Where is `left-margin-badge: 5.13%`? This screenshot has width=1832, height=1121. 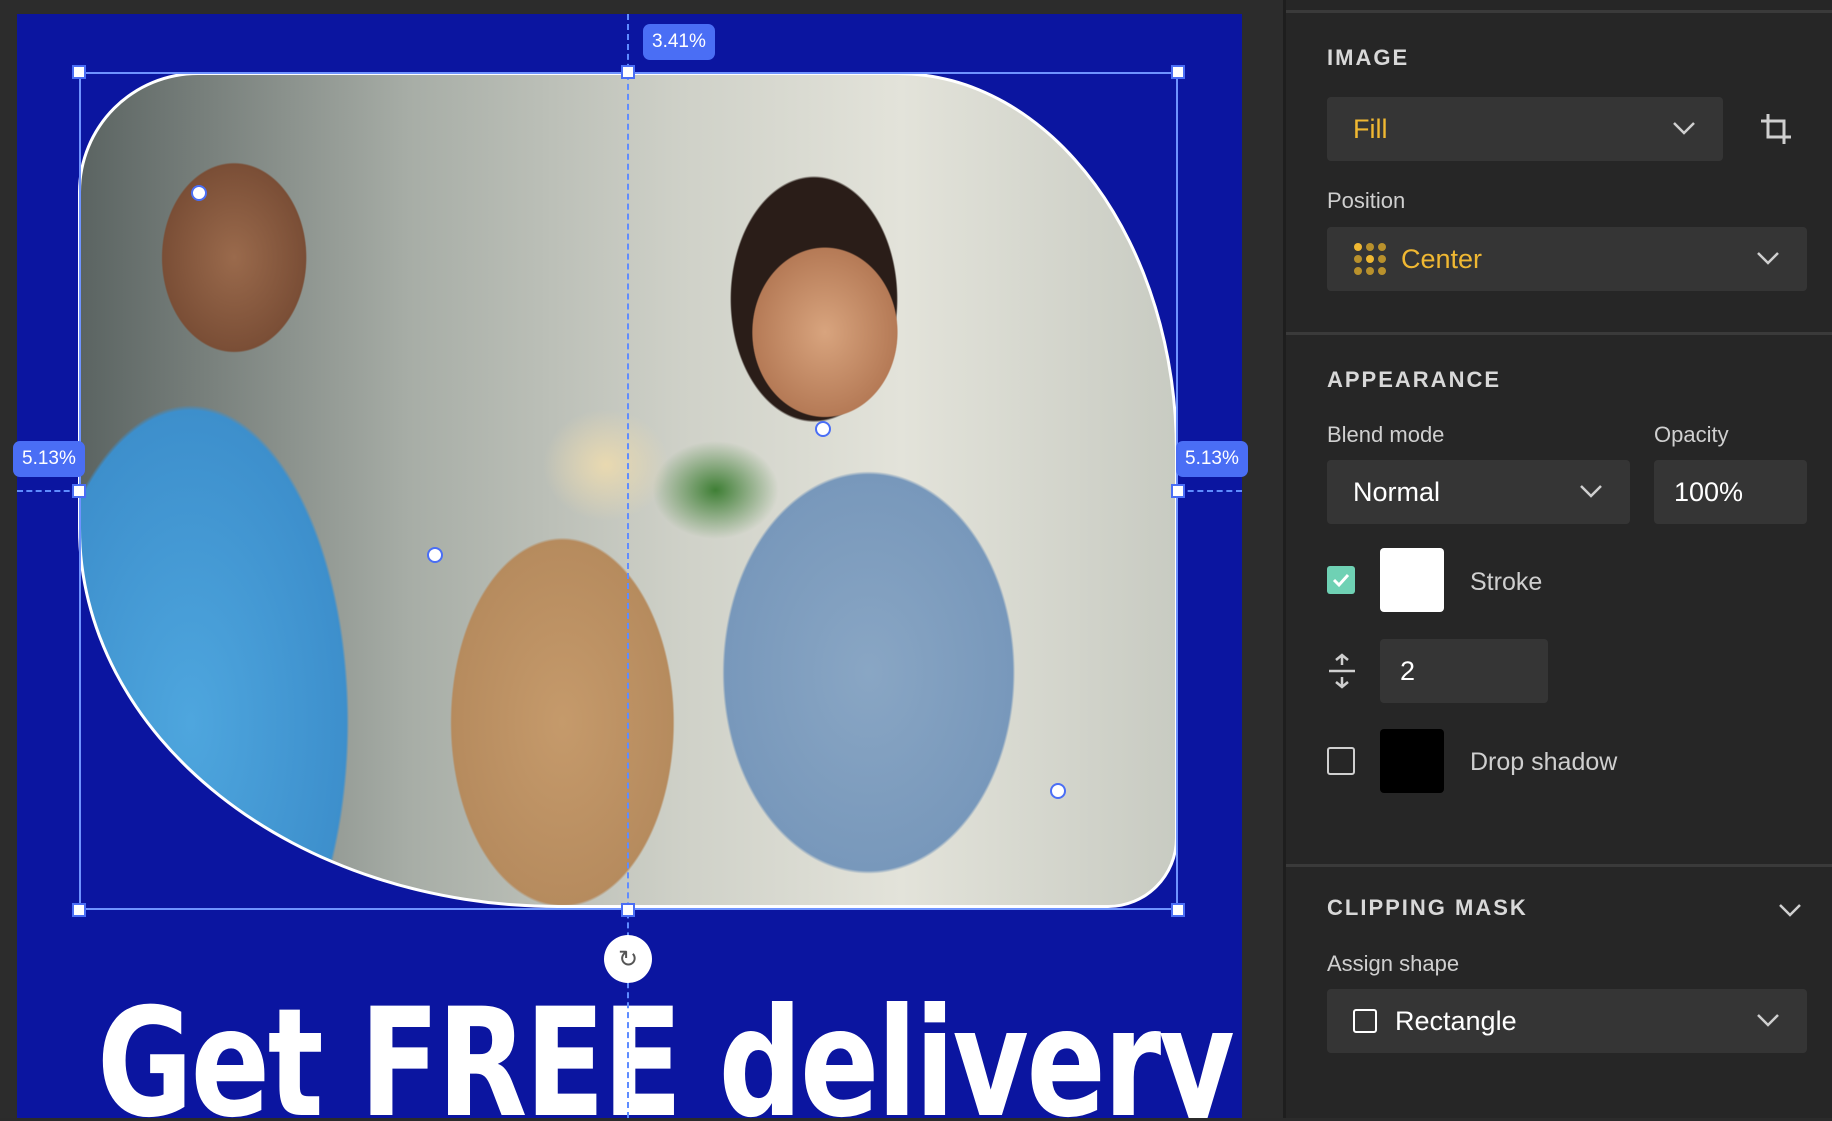
left-margin-badge: 5.13% is located at coordinates (49, 459).